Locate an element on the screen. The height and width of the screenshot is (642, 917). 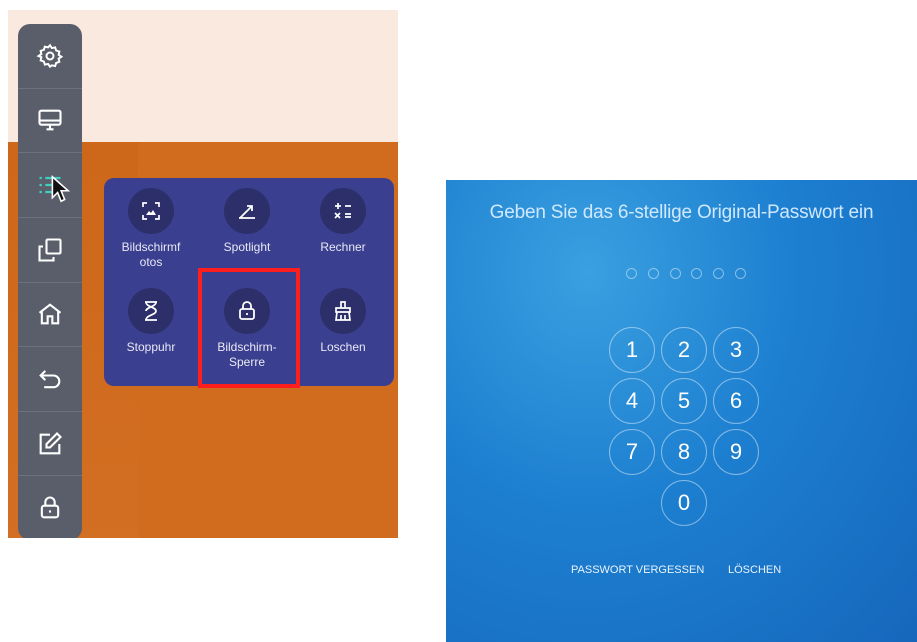
keypad-key-2: 2 is located at coordinates (684, 350).